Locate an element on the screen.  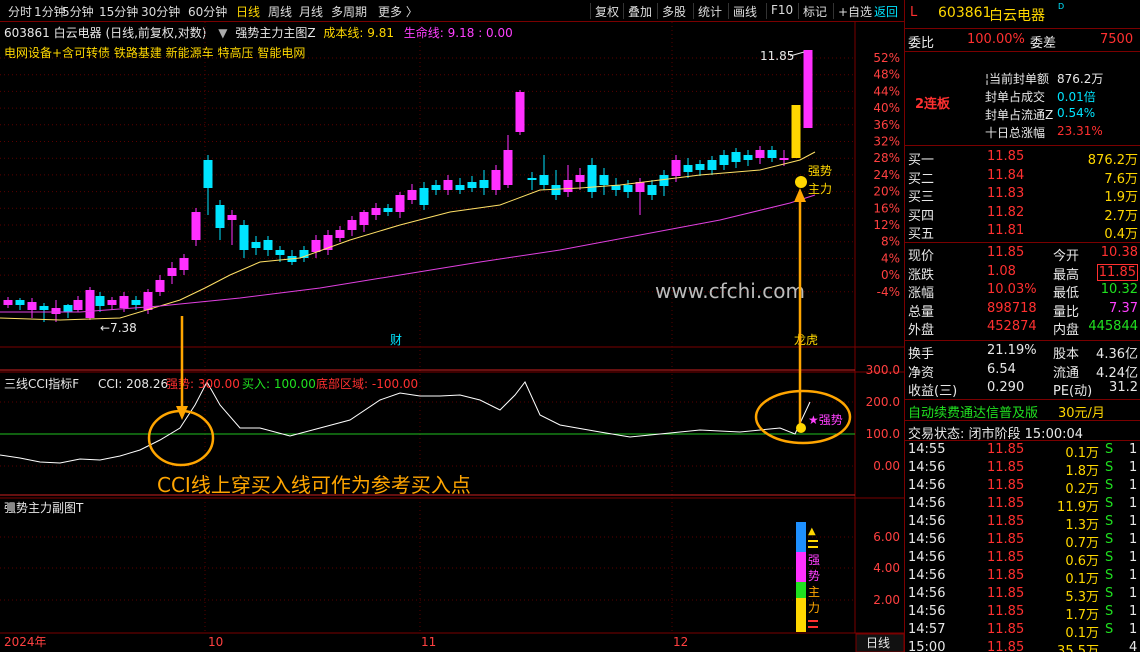
seal-label: 封单占成交 is located at coordinates (1015, 97).